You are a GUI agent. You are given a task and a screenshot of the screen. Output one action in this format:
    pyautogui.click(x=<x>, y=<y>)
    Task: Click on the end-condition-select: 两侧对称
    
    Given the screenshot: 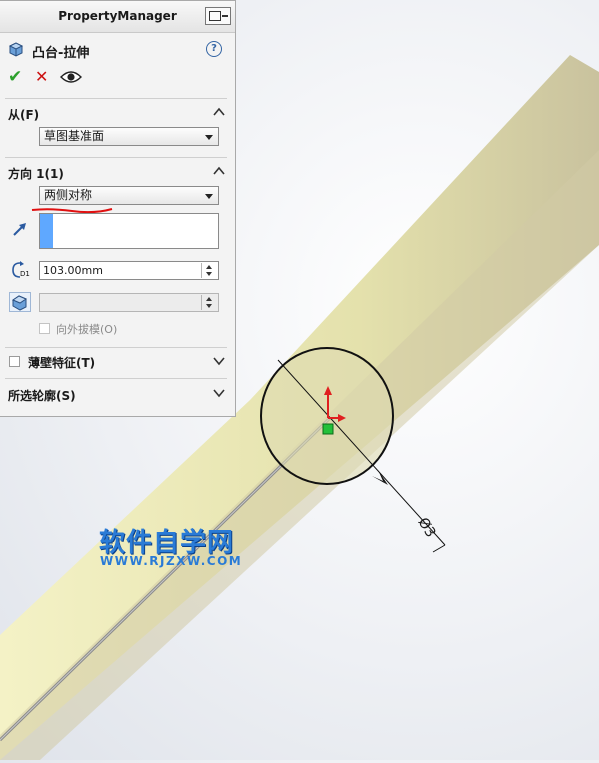 What is the action you would take?
    pyautogui.click(x=129, y=195)
    